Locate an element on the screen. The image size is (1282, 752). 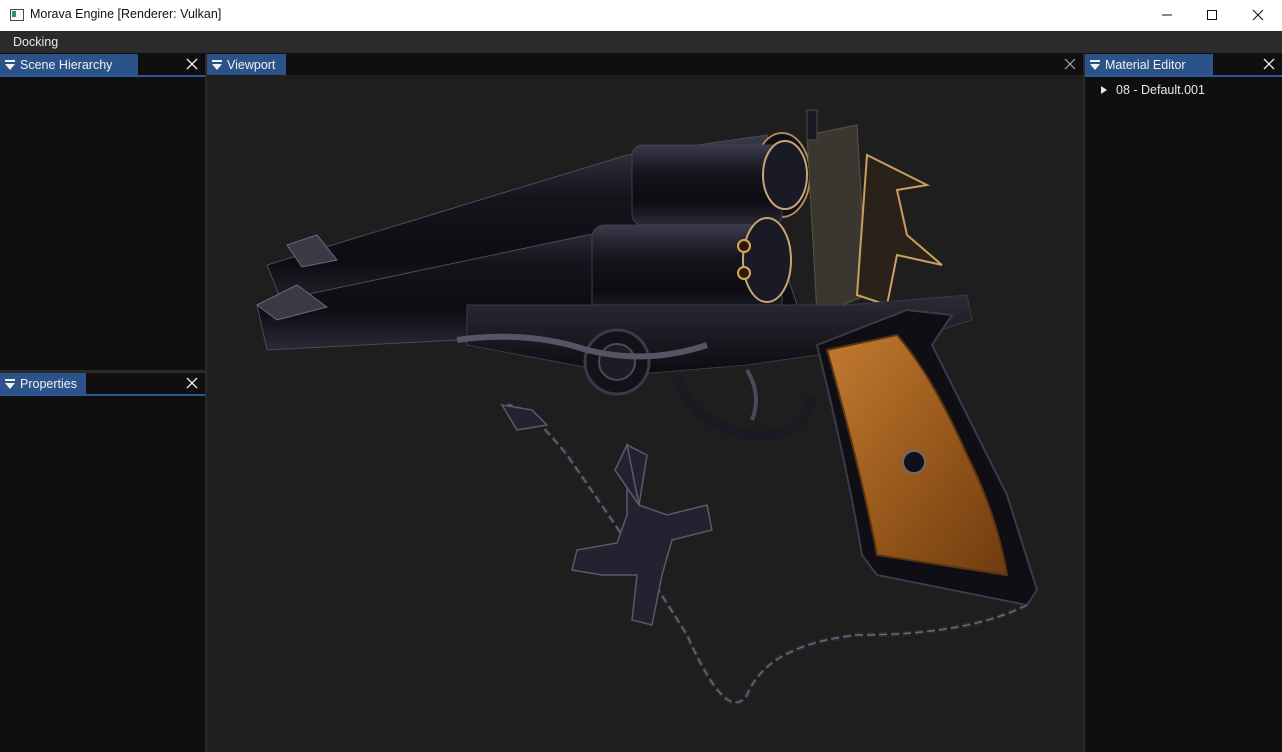
minimize-button is located at coordinates (1167, 15).